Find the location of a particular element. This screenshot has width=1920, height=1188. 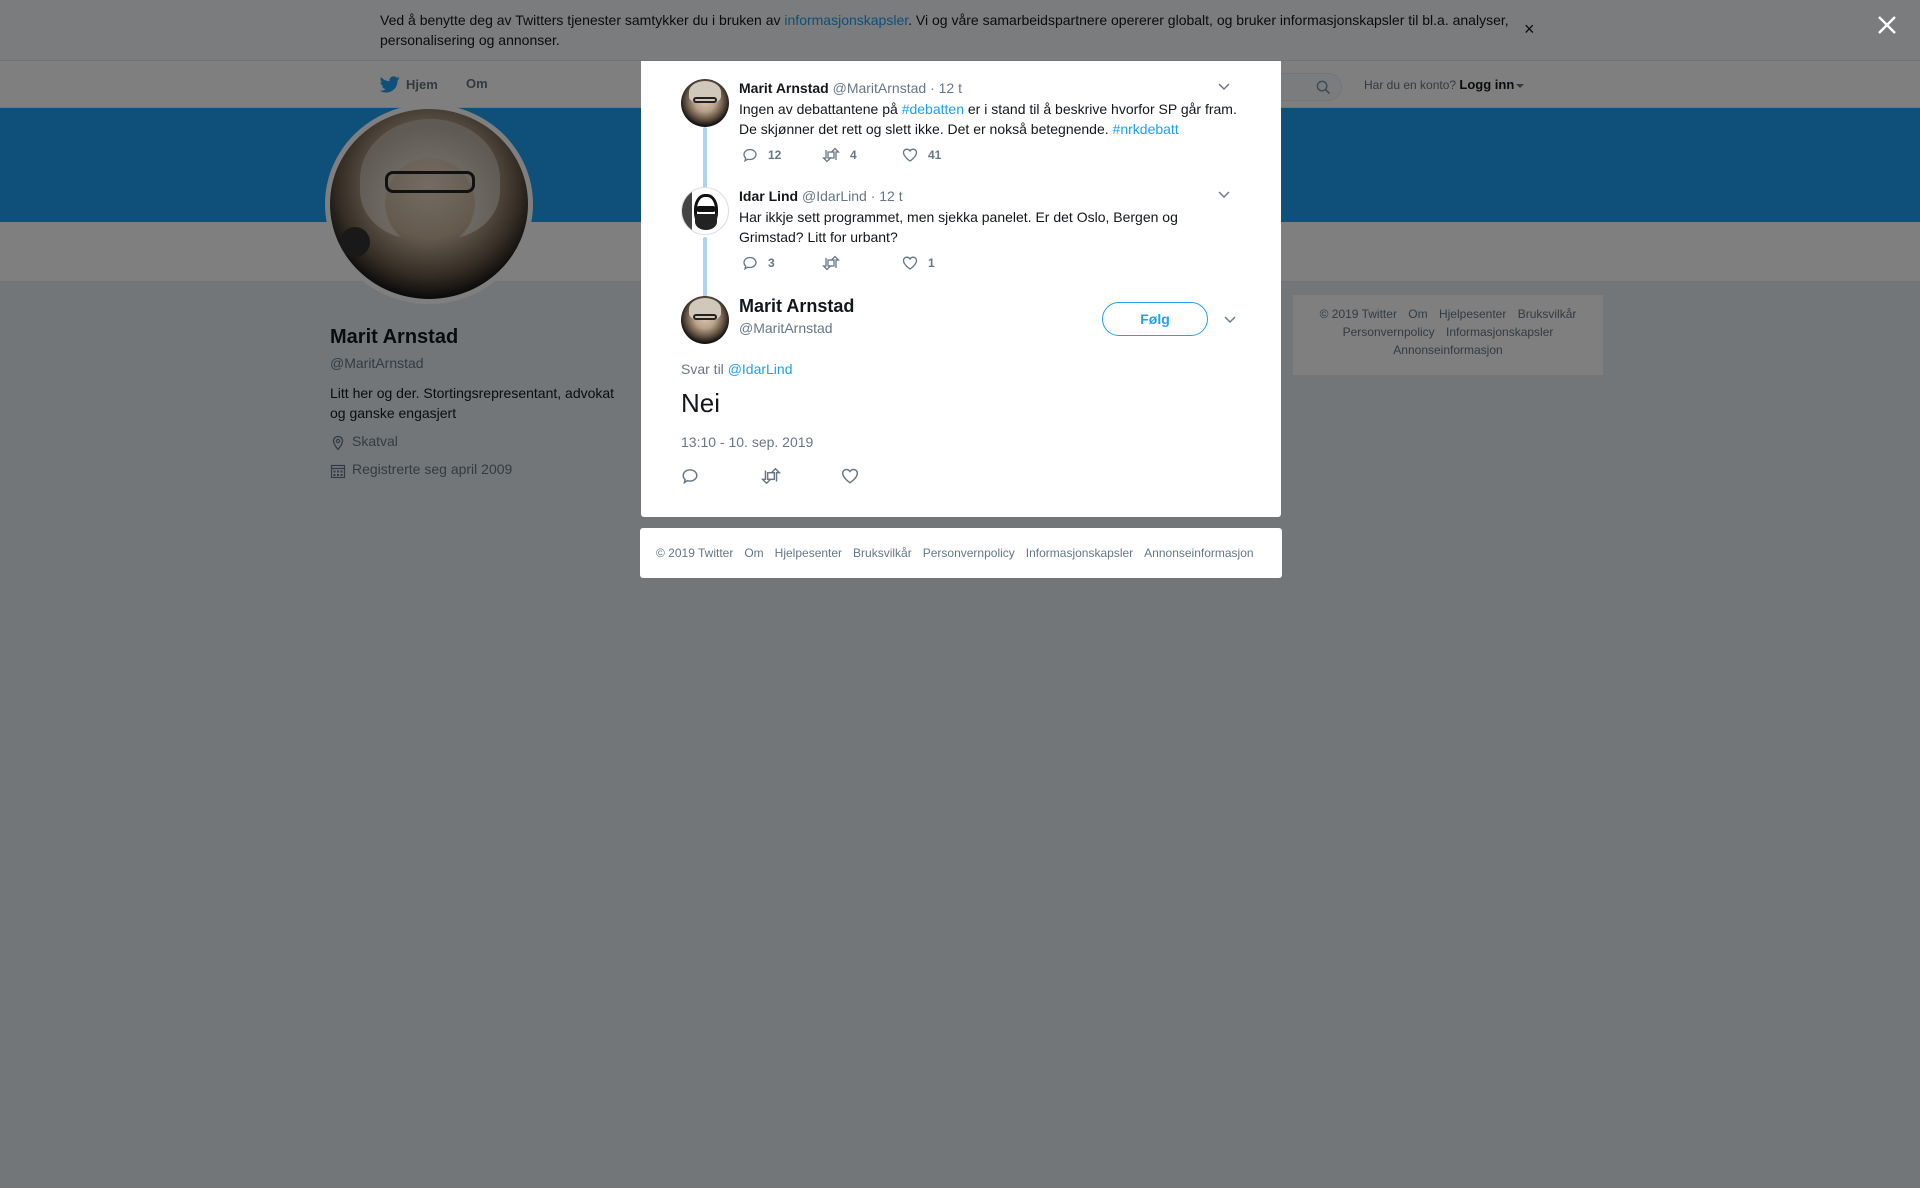

reply-context: Svar til @IdarLind is located at coordinates (737, 369).